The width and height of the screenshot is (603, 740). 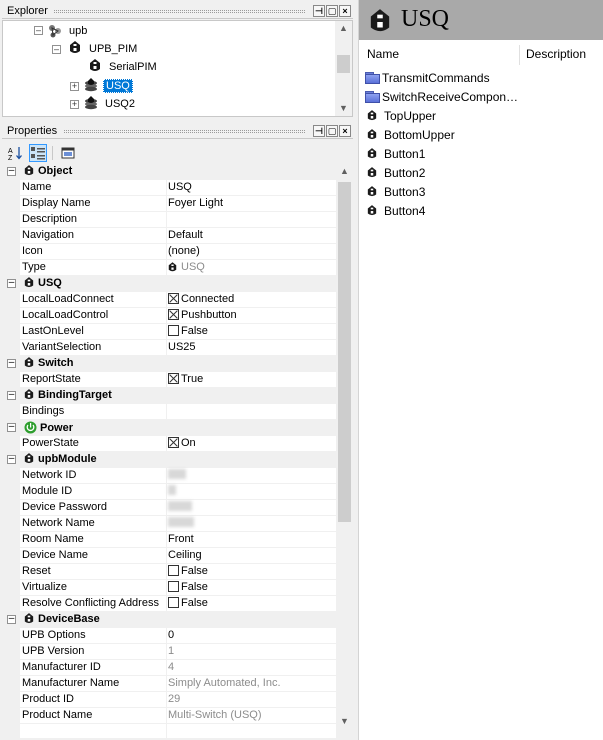 What do you see at coordinates (108, 86) in the screenshot?
I see `tree-item-usq: USQ` at bounding box center [108, 86].